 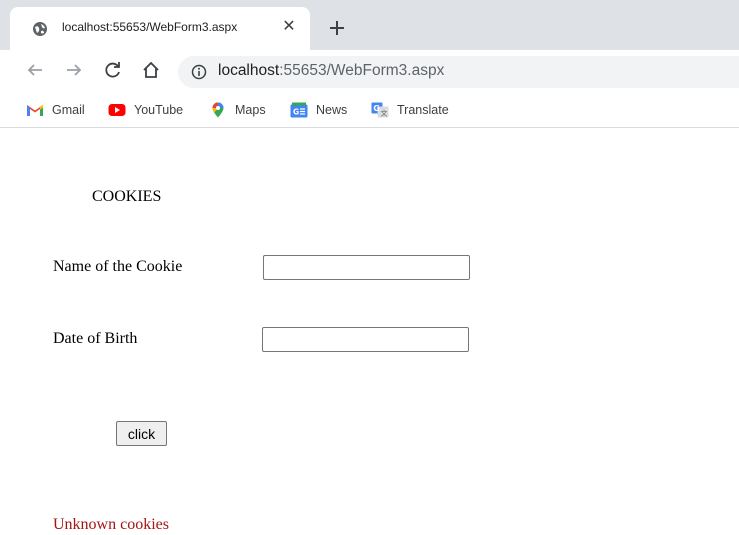 I want to click on arrow-right-icon, so click(x=74, y=70).